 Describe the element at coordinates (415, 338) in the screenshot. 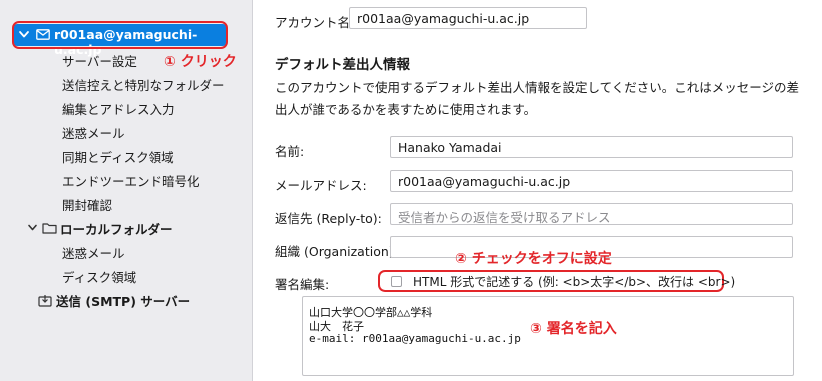

I see `signature-line-3: e-mail: r001aa@yamaguchi-u.ac.jp` at that location.